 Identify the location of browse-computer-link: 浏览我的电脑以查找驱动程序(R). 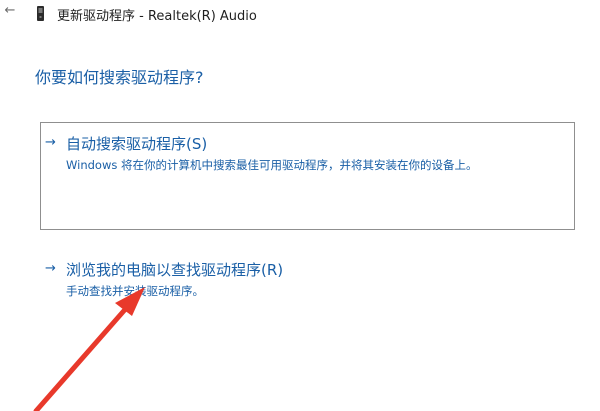
(174, 269).